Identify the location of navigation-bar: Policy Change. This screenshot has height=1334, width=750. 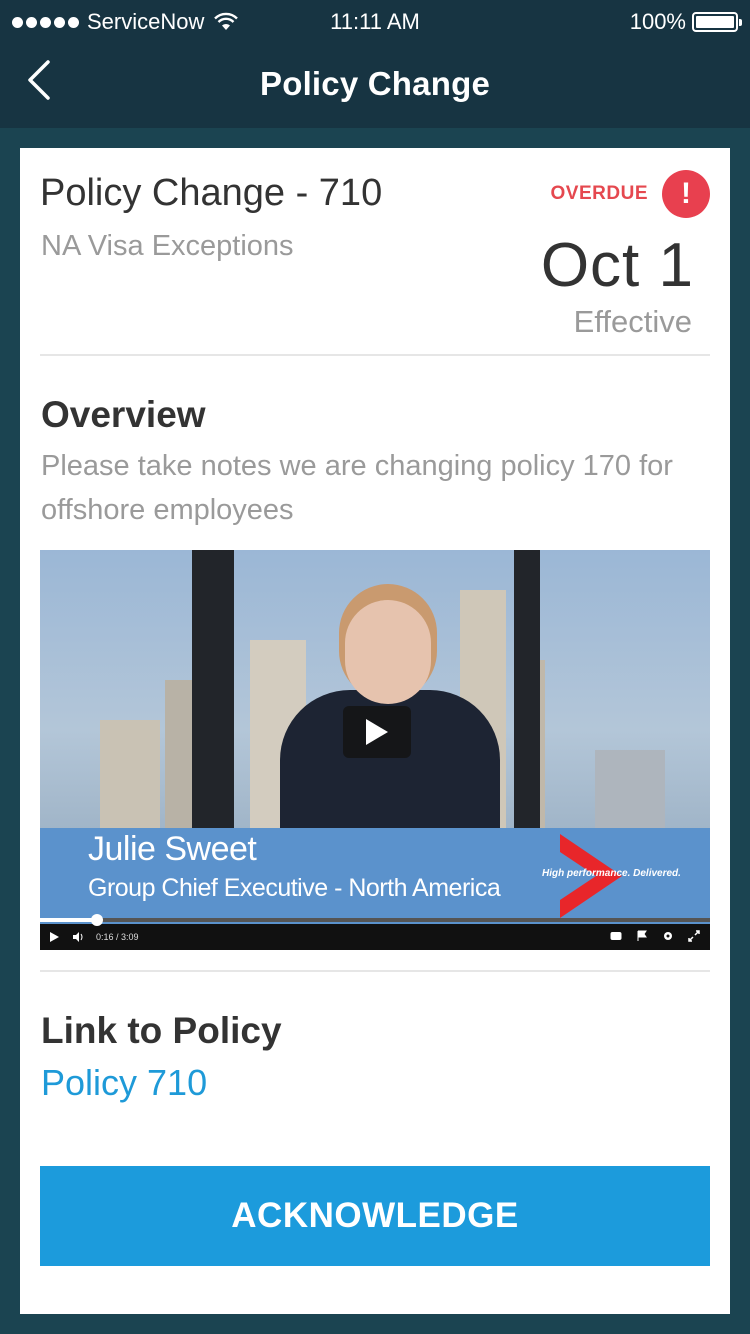
(375, 86).